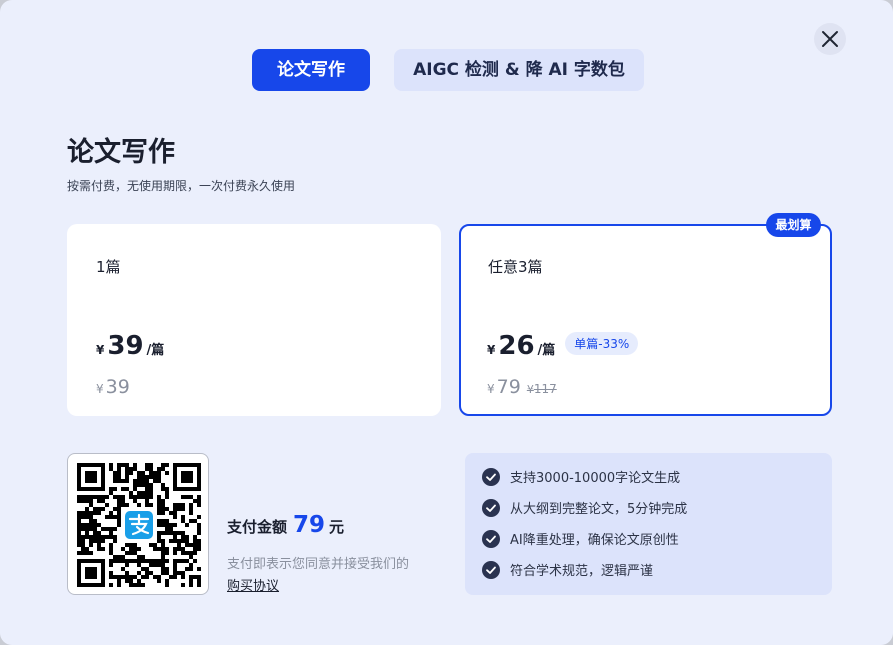 The width and height of the screenshot is (893, 645). Describe the element at coordinates (519, 70) in the screenshot. I see `tab-aigc-detection: AIGC 检测 & 降 AI 字数包` at that location.